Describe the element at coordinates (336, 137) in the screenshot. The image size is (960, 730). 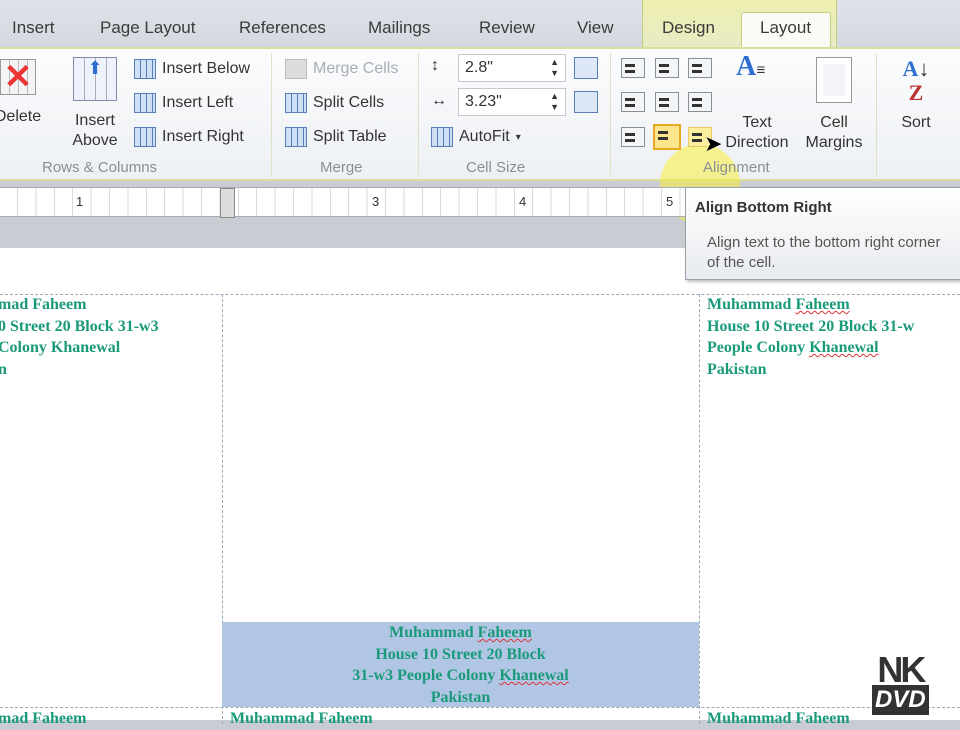
I see `split-table-button: Split Table` at that location.